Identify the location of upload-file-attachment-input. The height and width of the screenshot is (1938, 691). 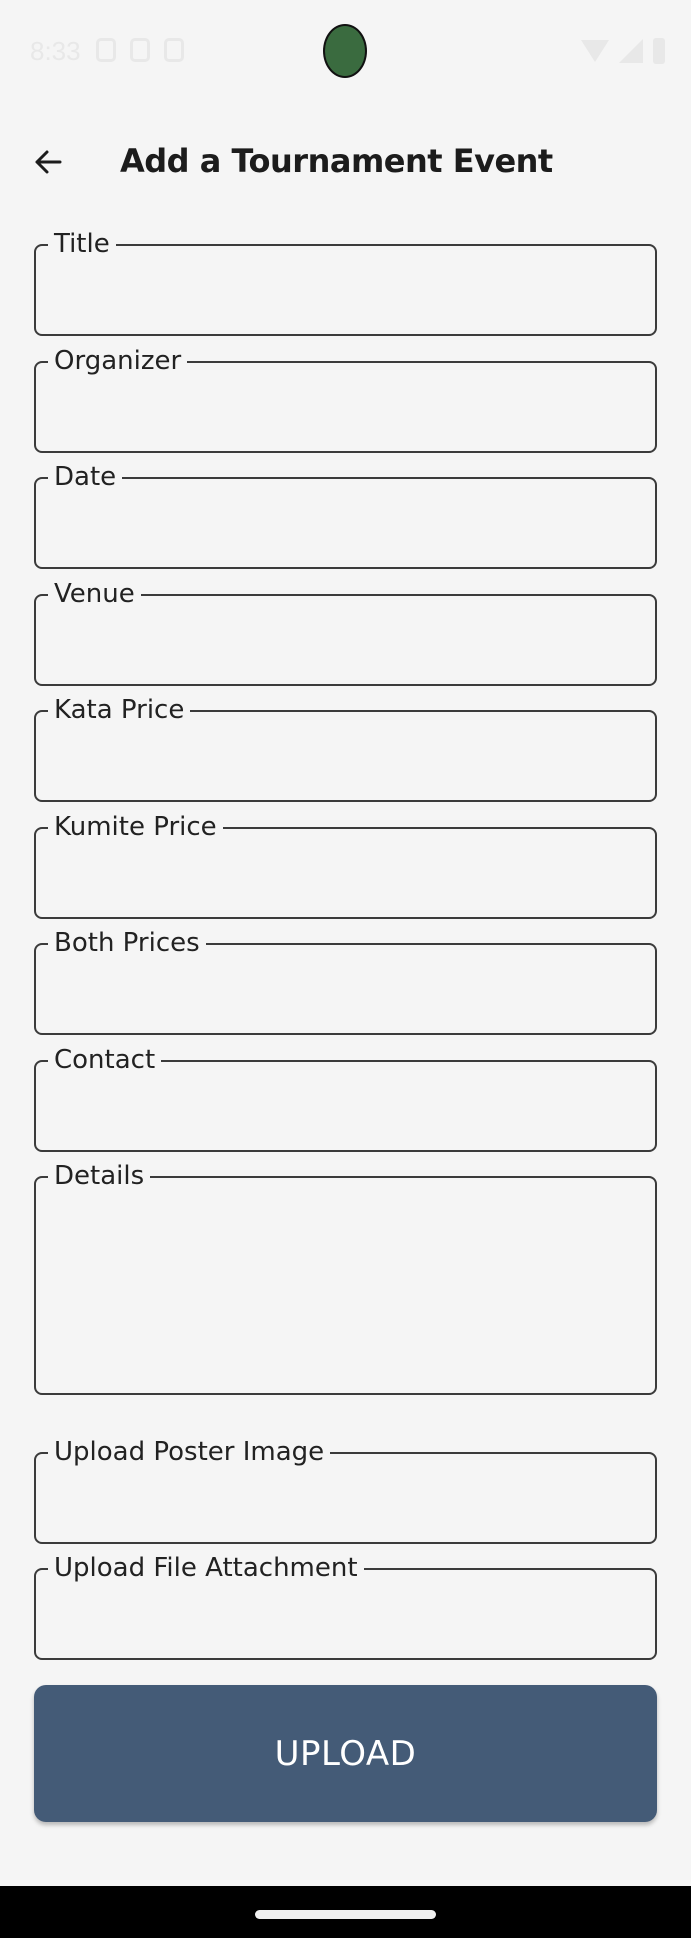
(345, 1615).